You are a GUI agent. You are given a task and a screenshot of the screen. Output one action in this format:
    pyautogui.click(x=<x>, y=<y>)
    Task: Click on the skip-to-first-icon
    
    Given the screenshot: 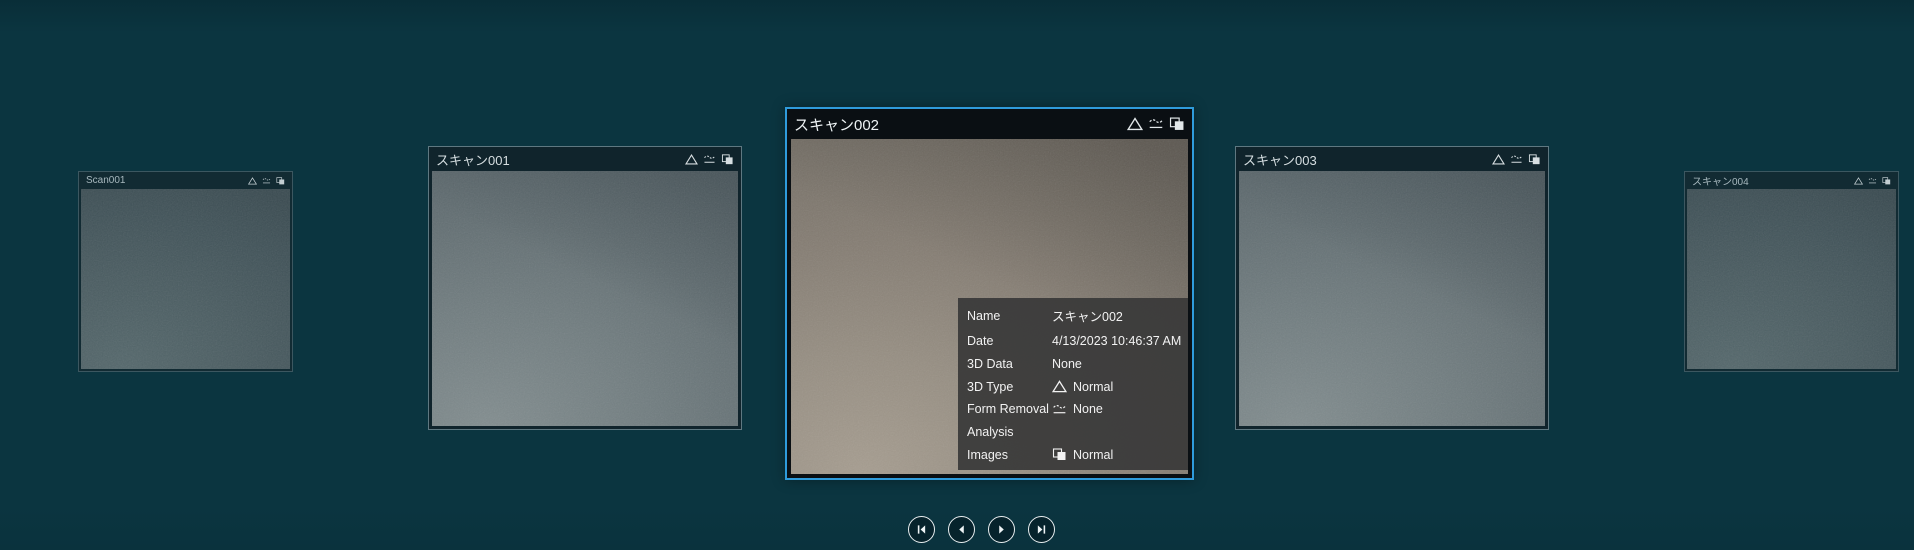 What is the action you would take?
    pyautogui.click(x=921, y=529)
    